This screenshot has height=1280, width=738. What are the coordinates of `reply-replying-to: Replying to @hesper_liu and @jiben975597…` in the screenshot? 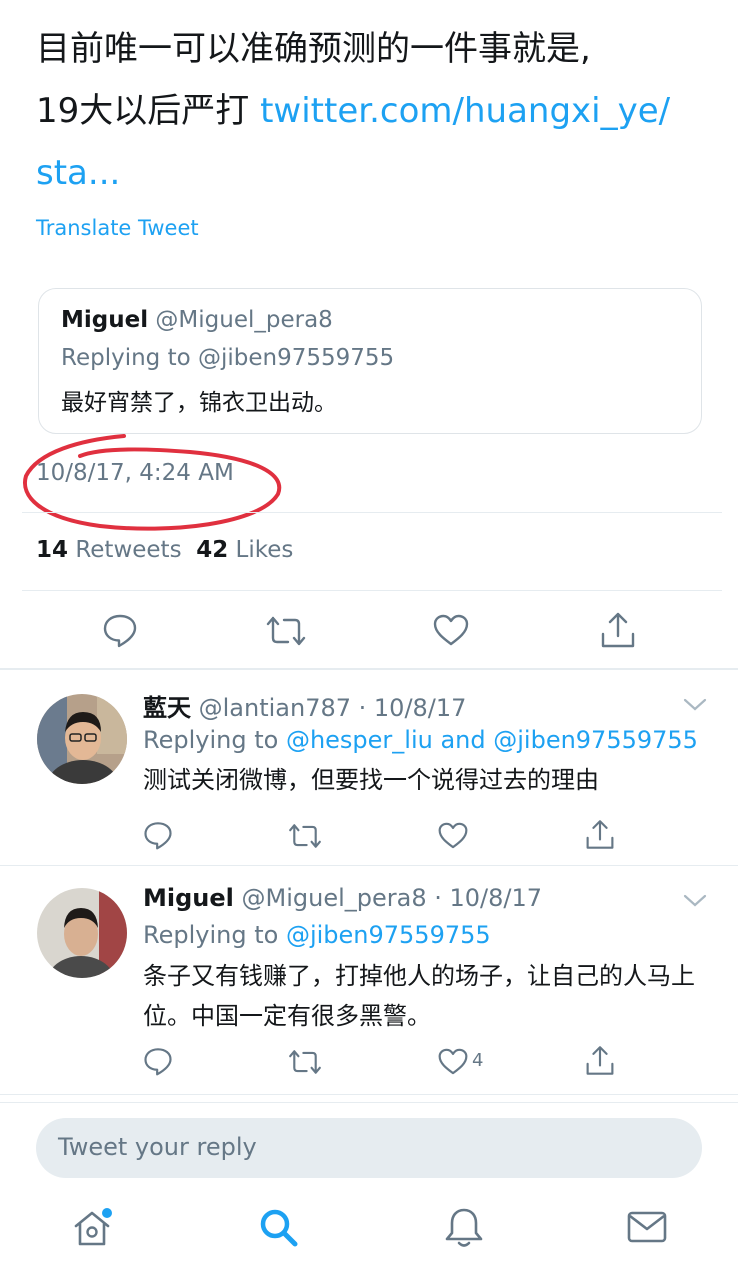 It's located at (420, 740).